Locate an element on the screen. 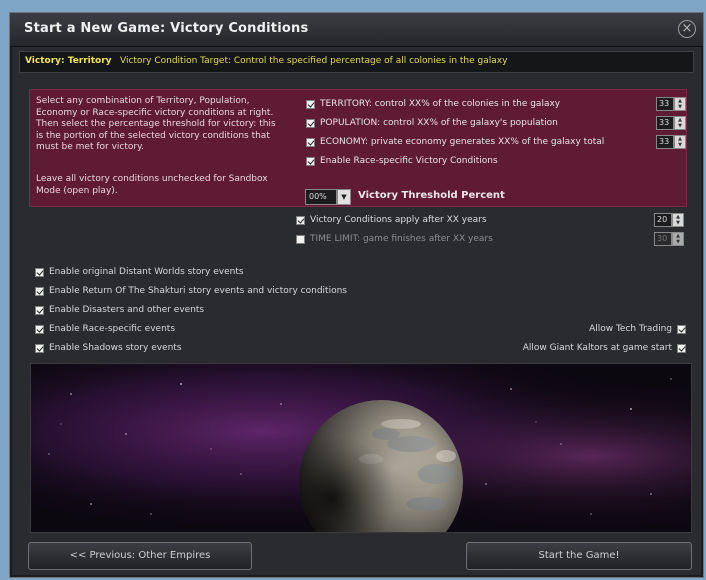  disasters-checkbox is located at coordinates (39, 310).